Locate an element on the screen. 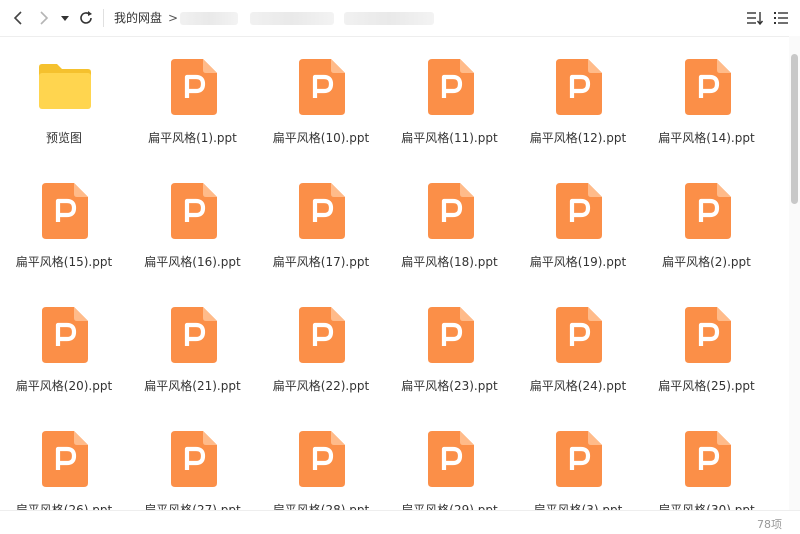 Image resolution: width=800 pixels, height=534 pixels. refresh-button is located at coordinates (86, 18).